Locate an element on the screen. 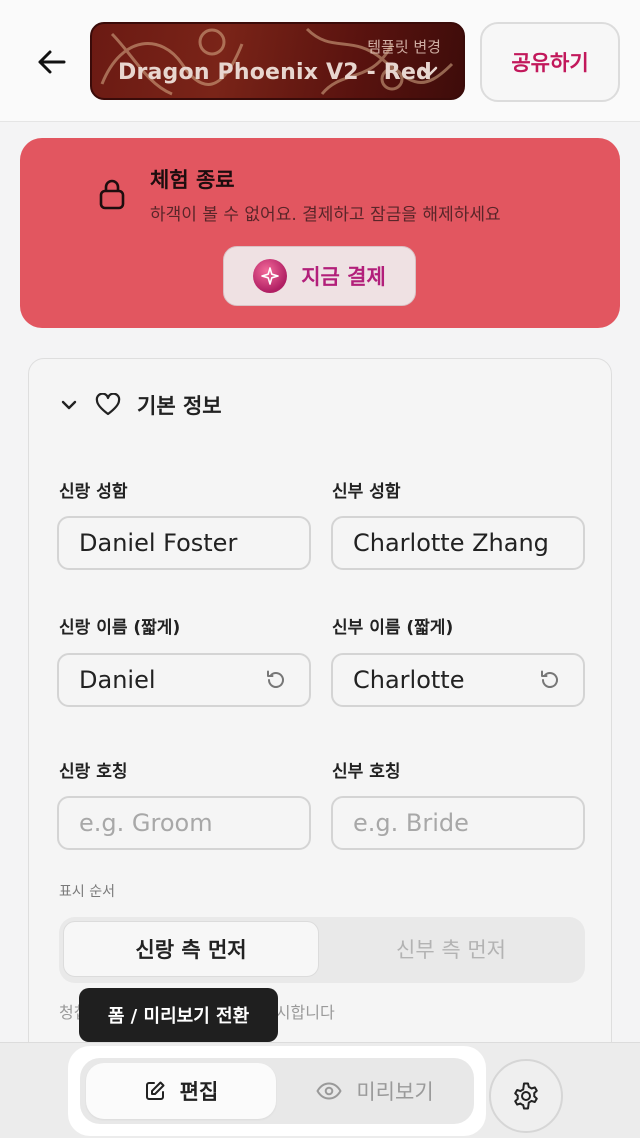 This screenshot has height=1138, width=640. pay-now-button: 지금 결제 is located at coordinates (319, 276).